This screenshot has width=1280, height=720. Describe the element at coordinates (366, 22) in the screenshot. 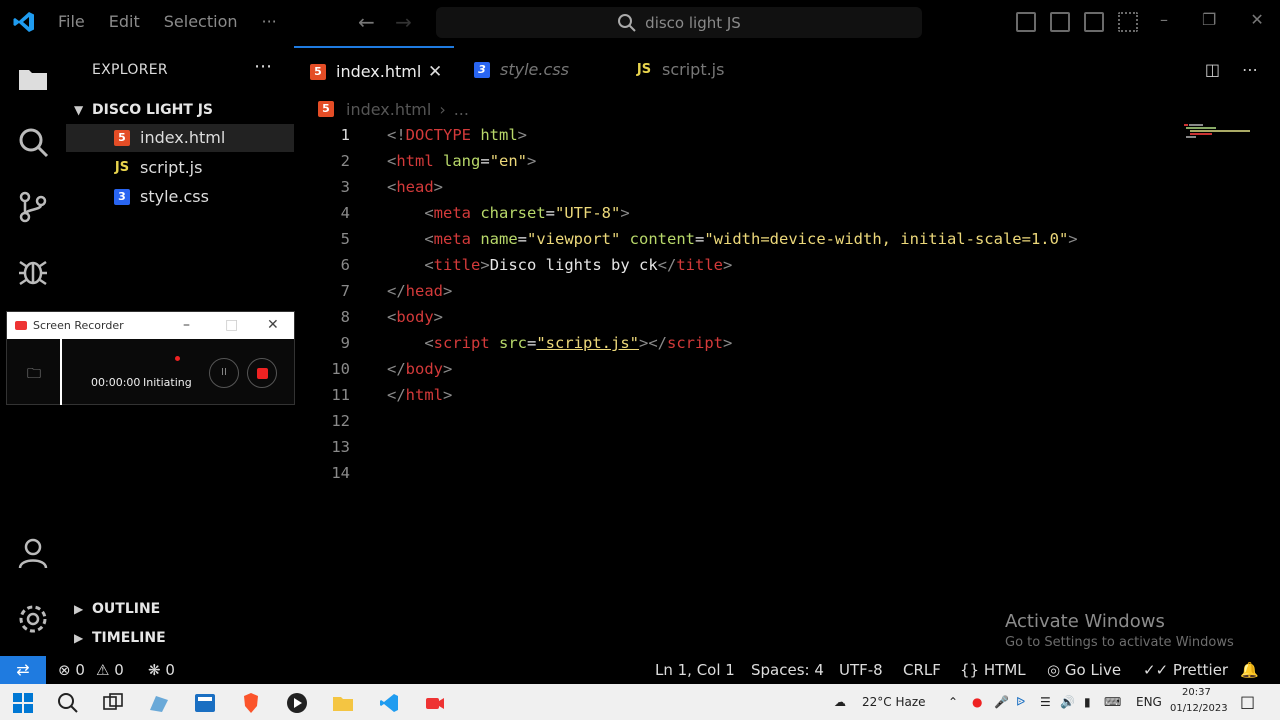

I see `back-arrow-icon: ←` at that location.